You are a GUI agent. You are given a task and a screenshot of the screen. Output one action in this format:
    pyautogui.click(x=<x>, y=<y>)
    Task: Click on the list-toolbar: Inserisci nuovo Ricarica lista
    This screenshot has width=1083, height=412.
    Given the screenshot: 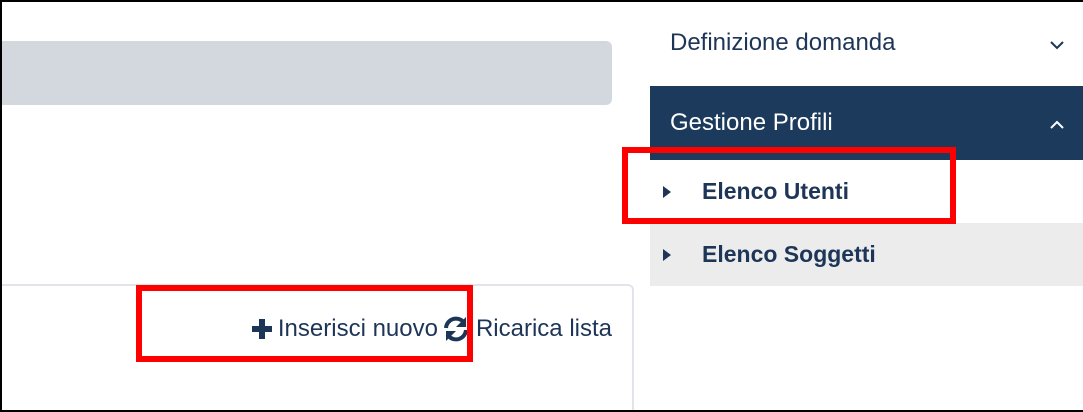 What is the action you would take?
    pyautogui.click(x=431, y=329)
    